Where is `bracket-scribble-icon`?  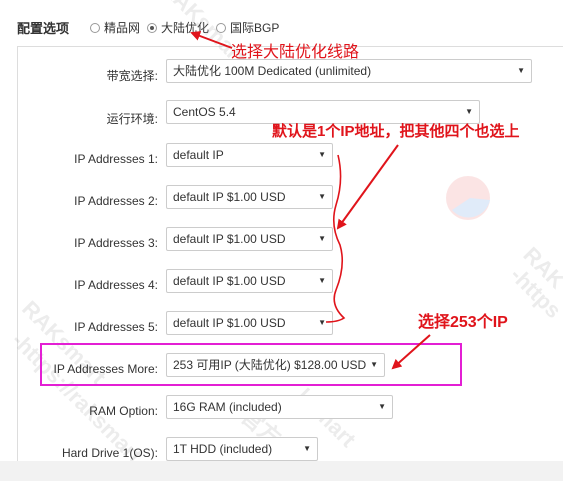
bracket-scribble-icon is located at coordinates (335, 238).